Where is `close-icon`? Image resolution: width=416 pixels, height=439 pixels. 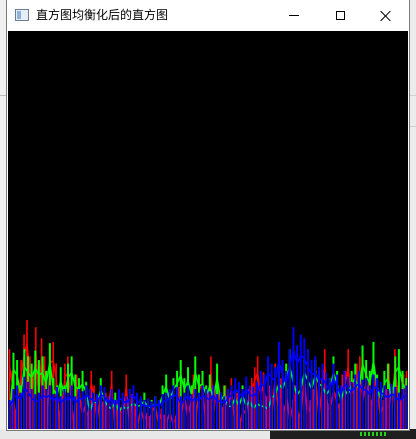 close-icon is located at coordinates (386, 16).